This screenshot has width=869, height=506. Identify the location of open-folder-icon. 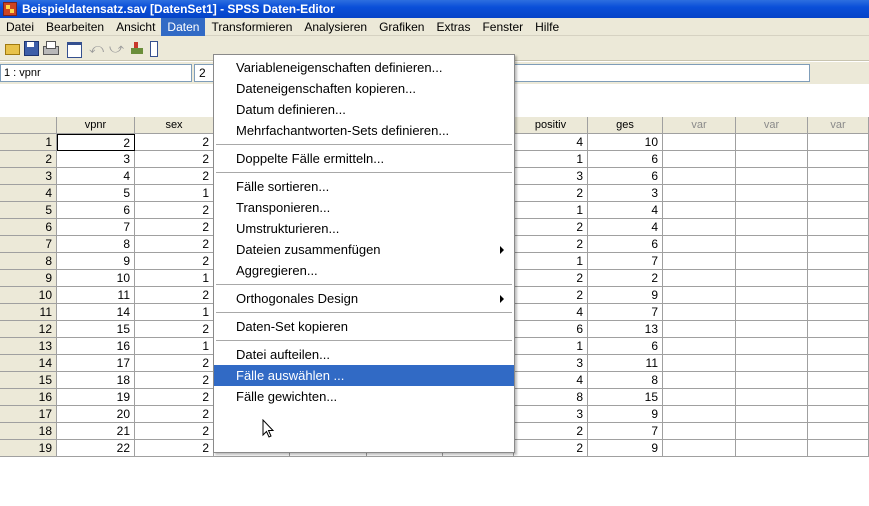
(12, 48).